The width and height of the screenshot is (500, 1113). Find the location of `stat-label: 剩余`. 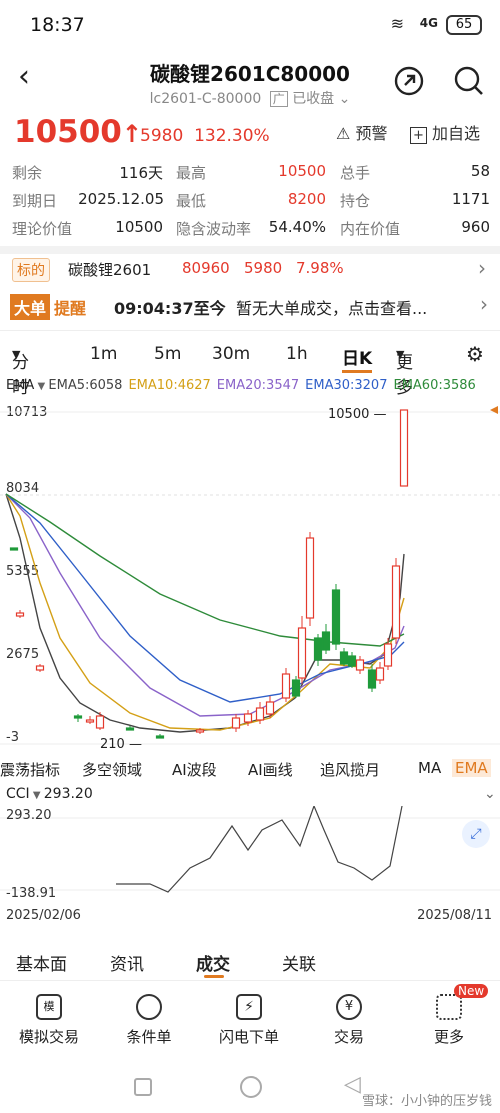

stat-label: 剩余 is located at coordinates (27, 173).